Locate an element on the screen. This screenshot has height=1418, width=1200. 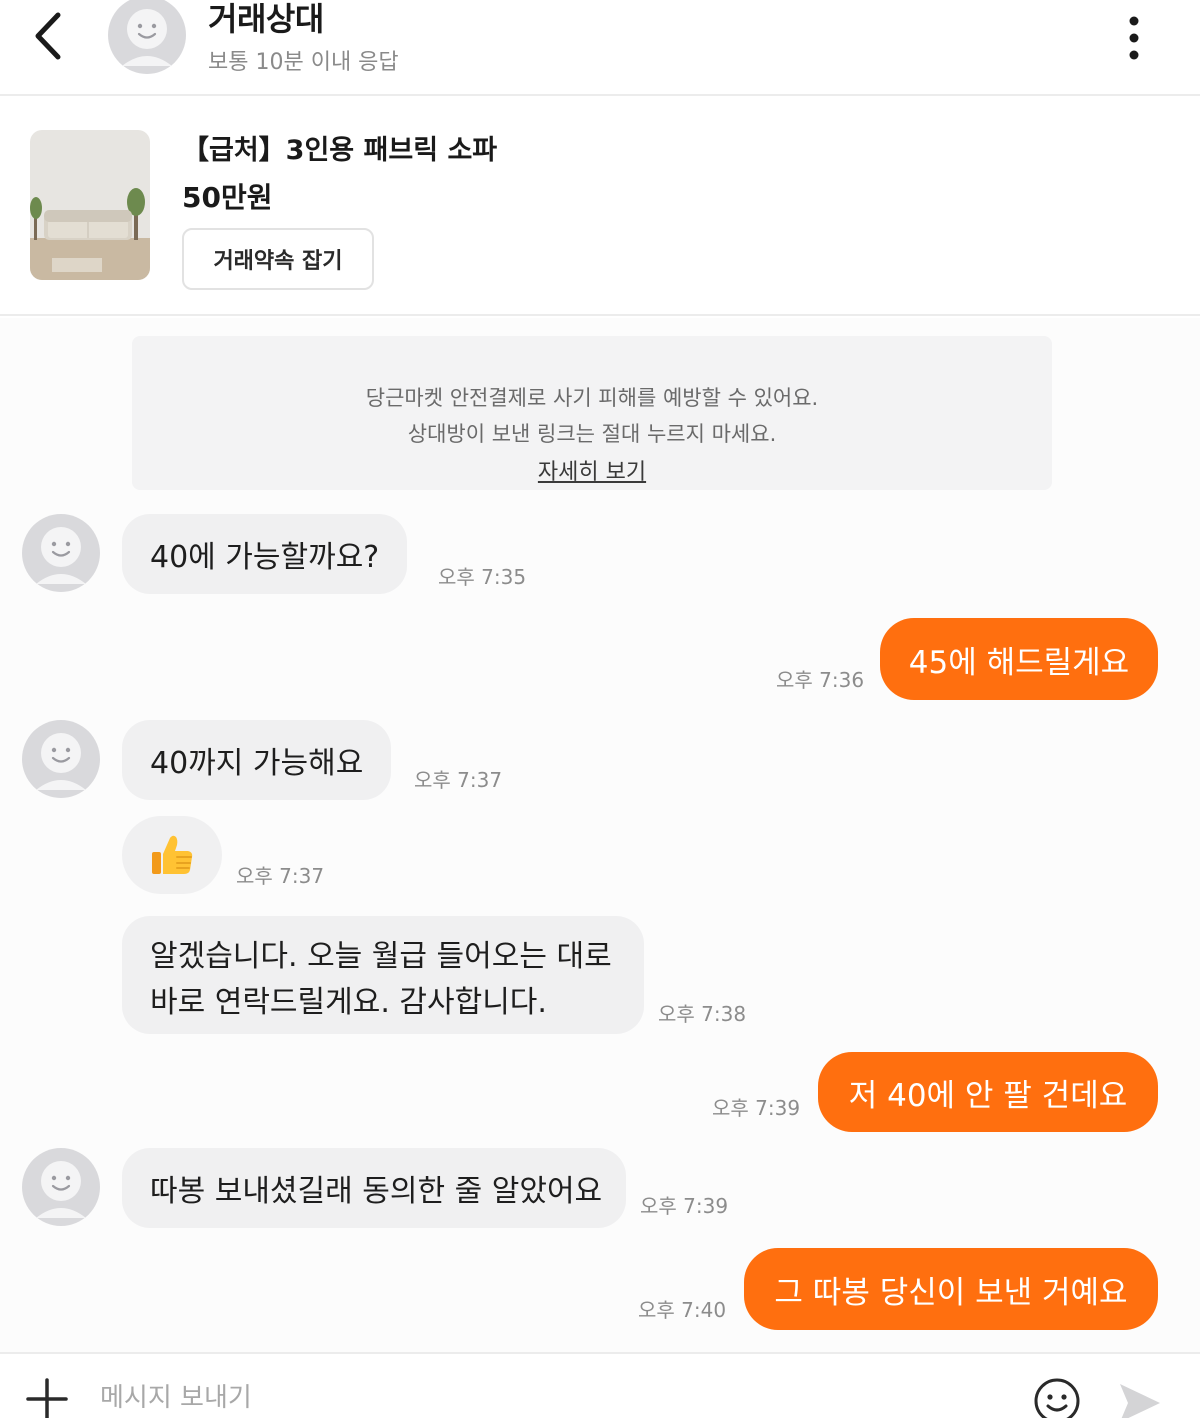
back-button is located at coordinates (47, 36).